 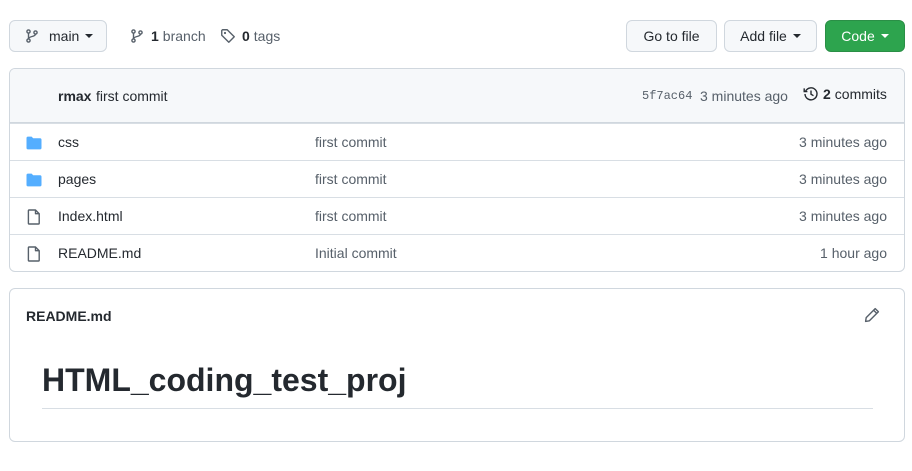 I want to click on file-name: README.md, so click(x=99, y=253).